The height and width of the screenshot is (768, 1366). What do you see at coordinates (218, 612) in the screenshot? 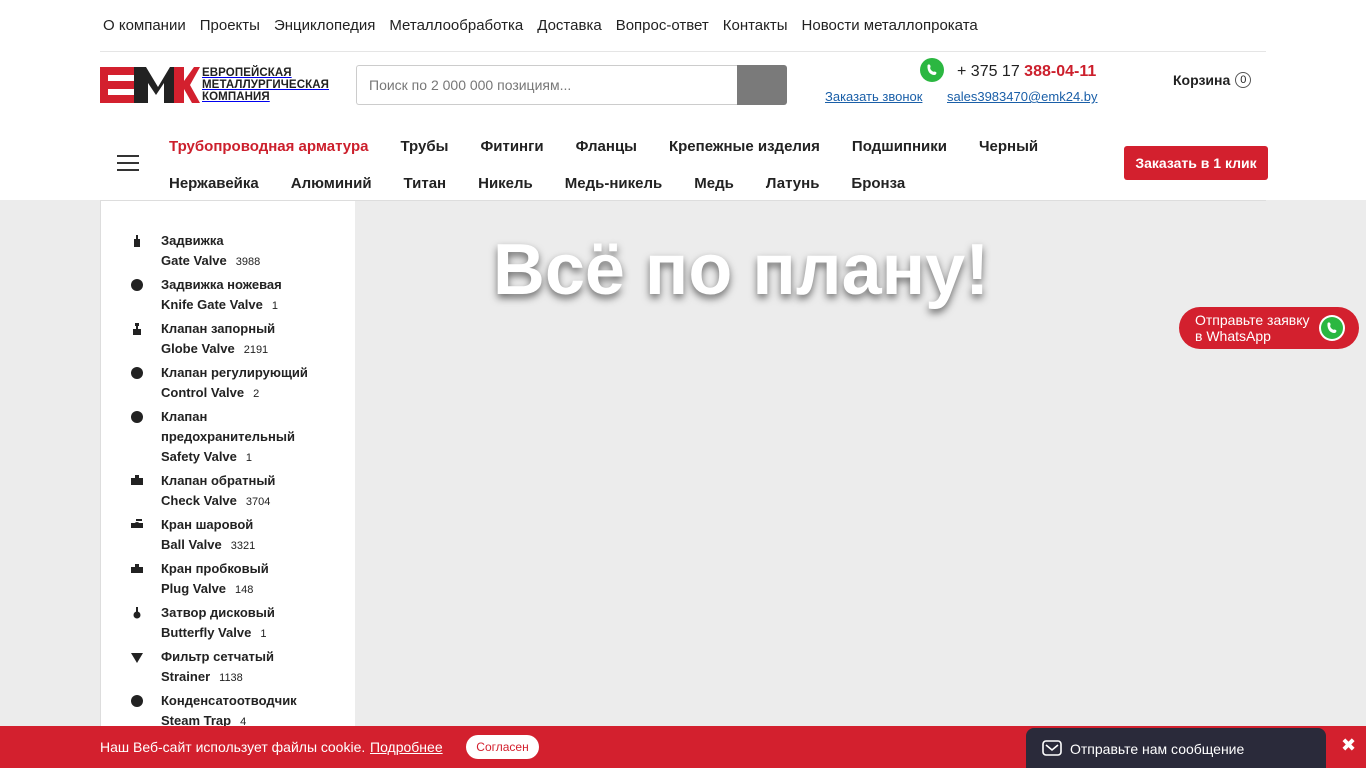
I see `sidebar-item-name: Затвор дисковый` at bounding box center [218, 612].